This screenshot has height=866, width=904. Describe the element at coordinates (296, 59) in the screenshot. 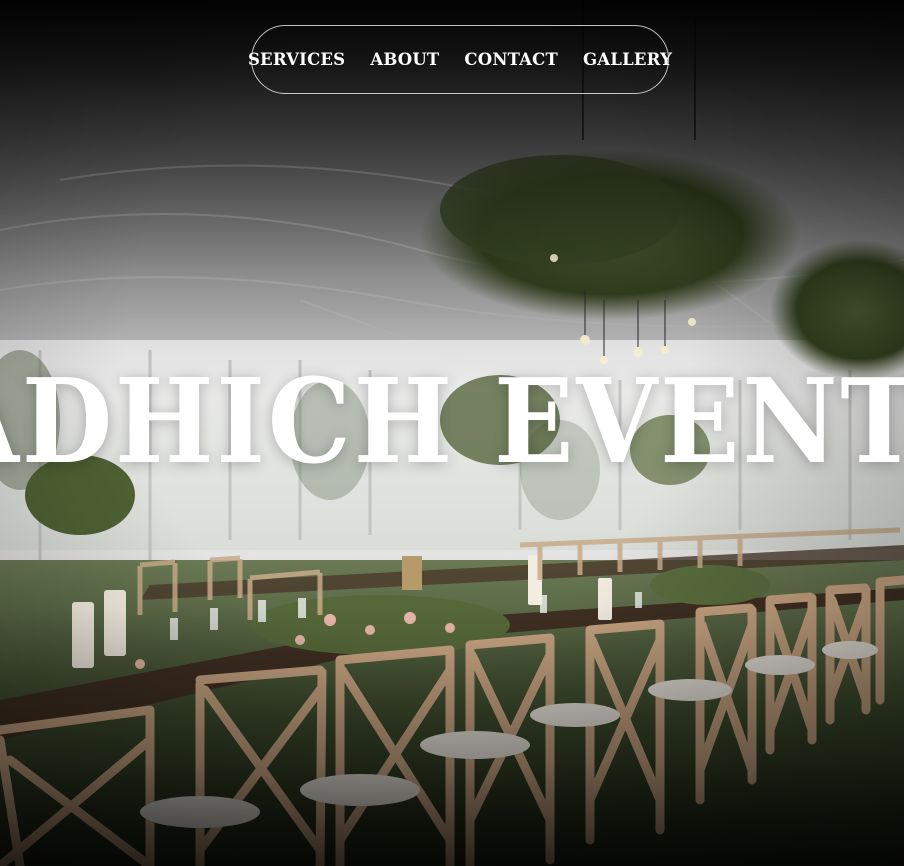

I see `nav-link-services: SERVICES` at that location.